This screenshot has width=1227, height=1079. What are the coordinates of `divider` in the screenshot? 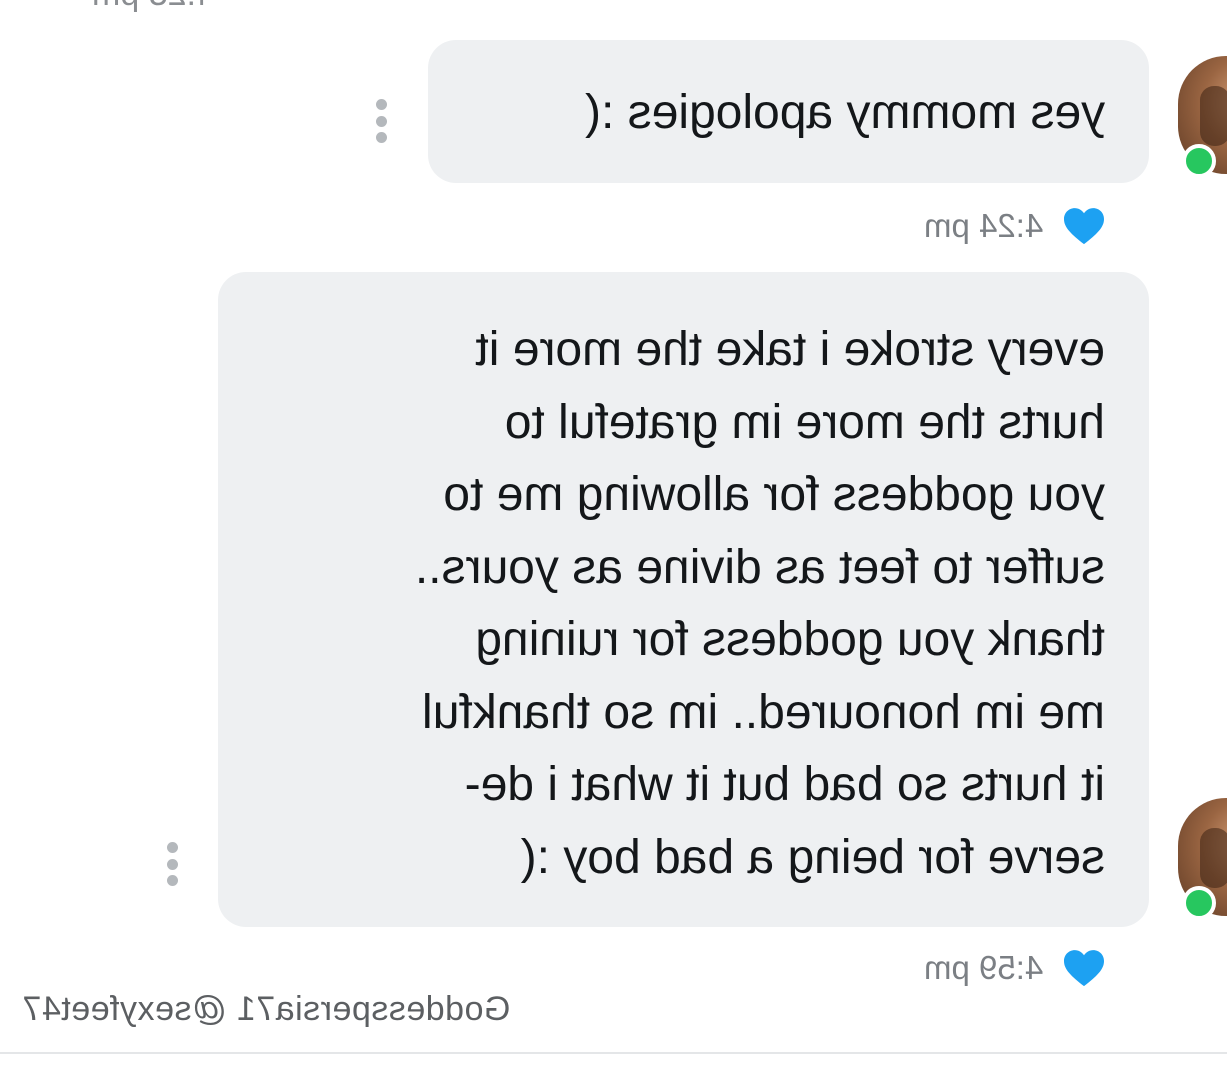 It's located at (613, 1053).